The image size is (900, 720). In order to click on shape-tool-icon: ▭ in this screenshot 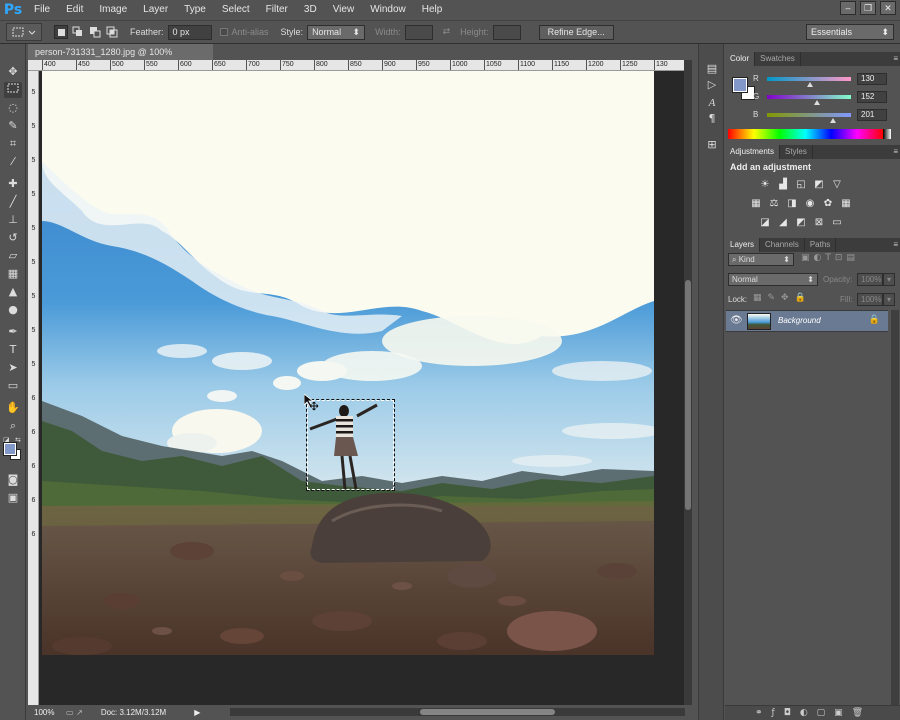, I will do `click(13, 386)`.